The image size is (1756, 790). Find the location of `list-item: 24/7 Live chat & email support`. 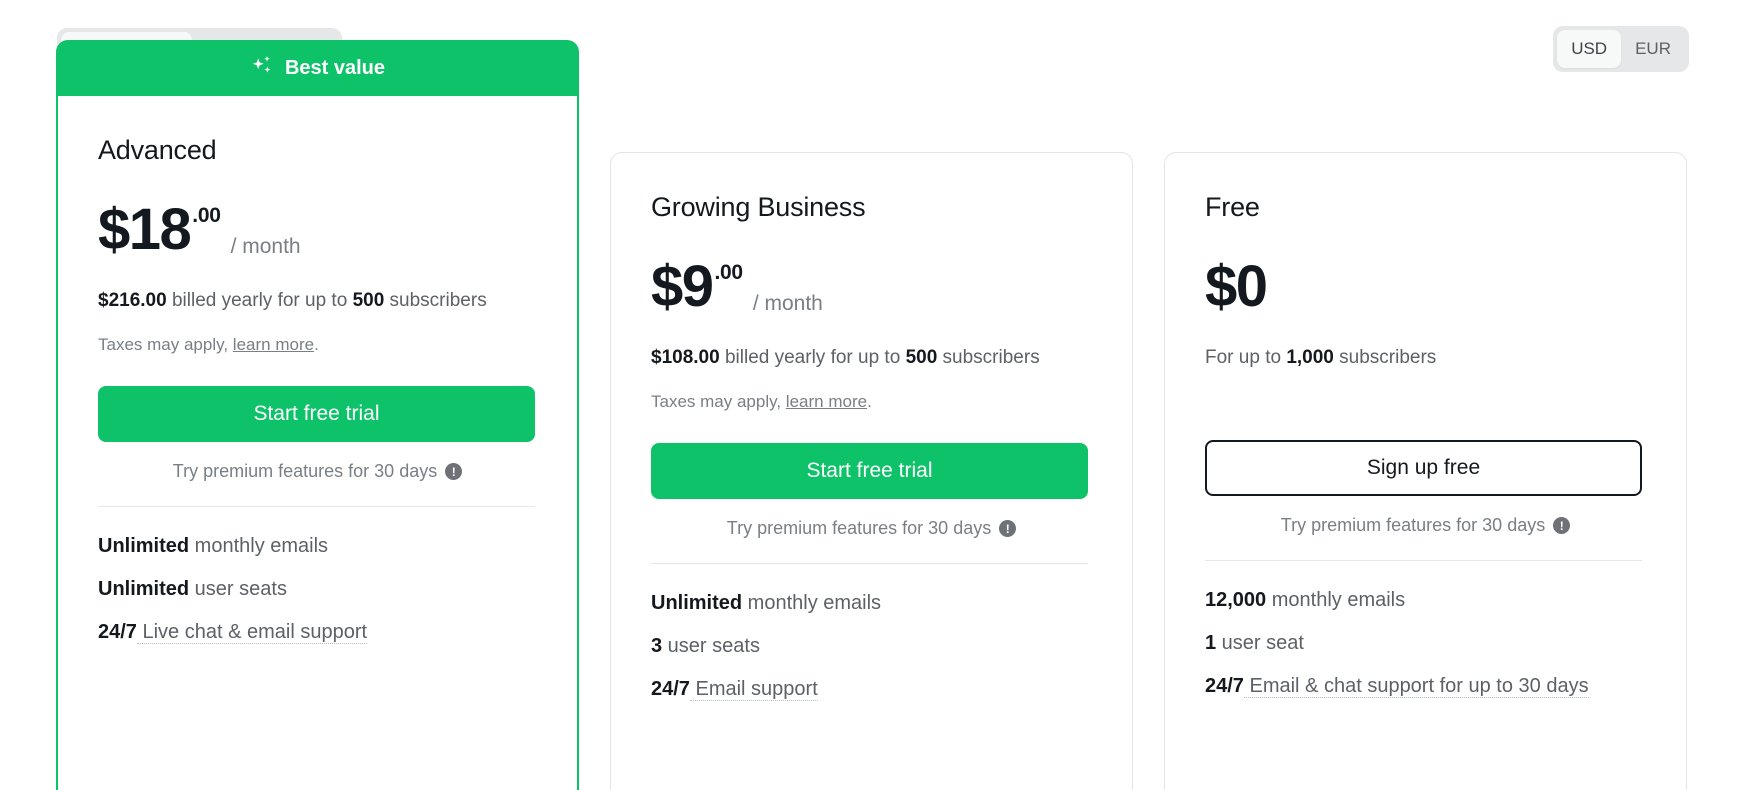

list-item: 24/7 Live chat & email support is located at coordinates (308, 632).